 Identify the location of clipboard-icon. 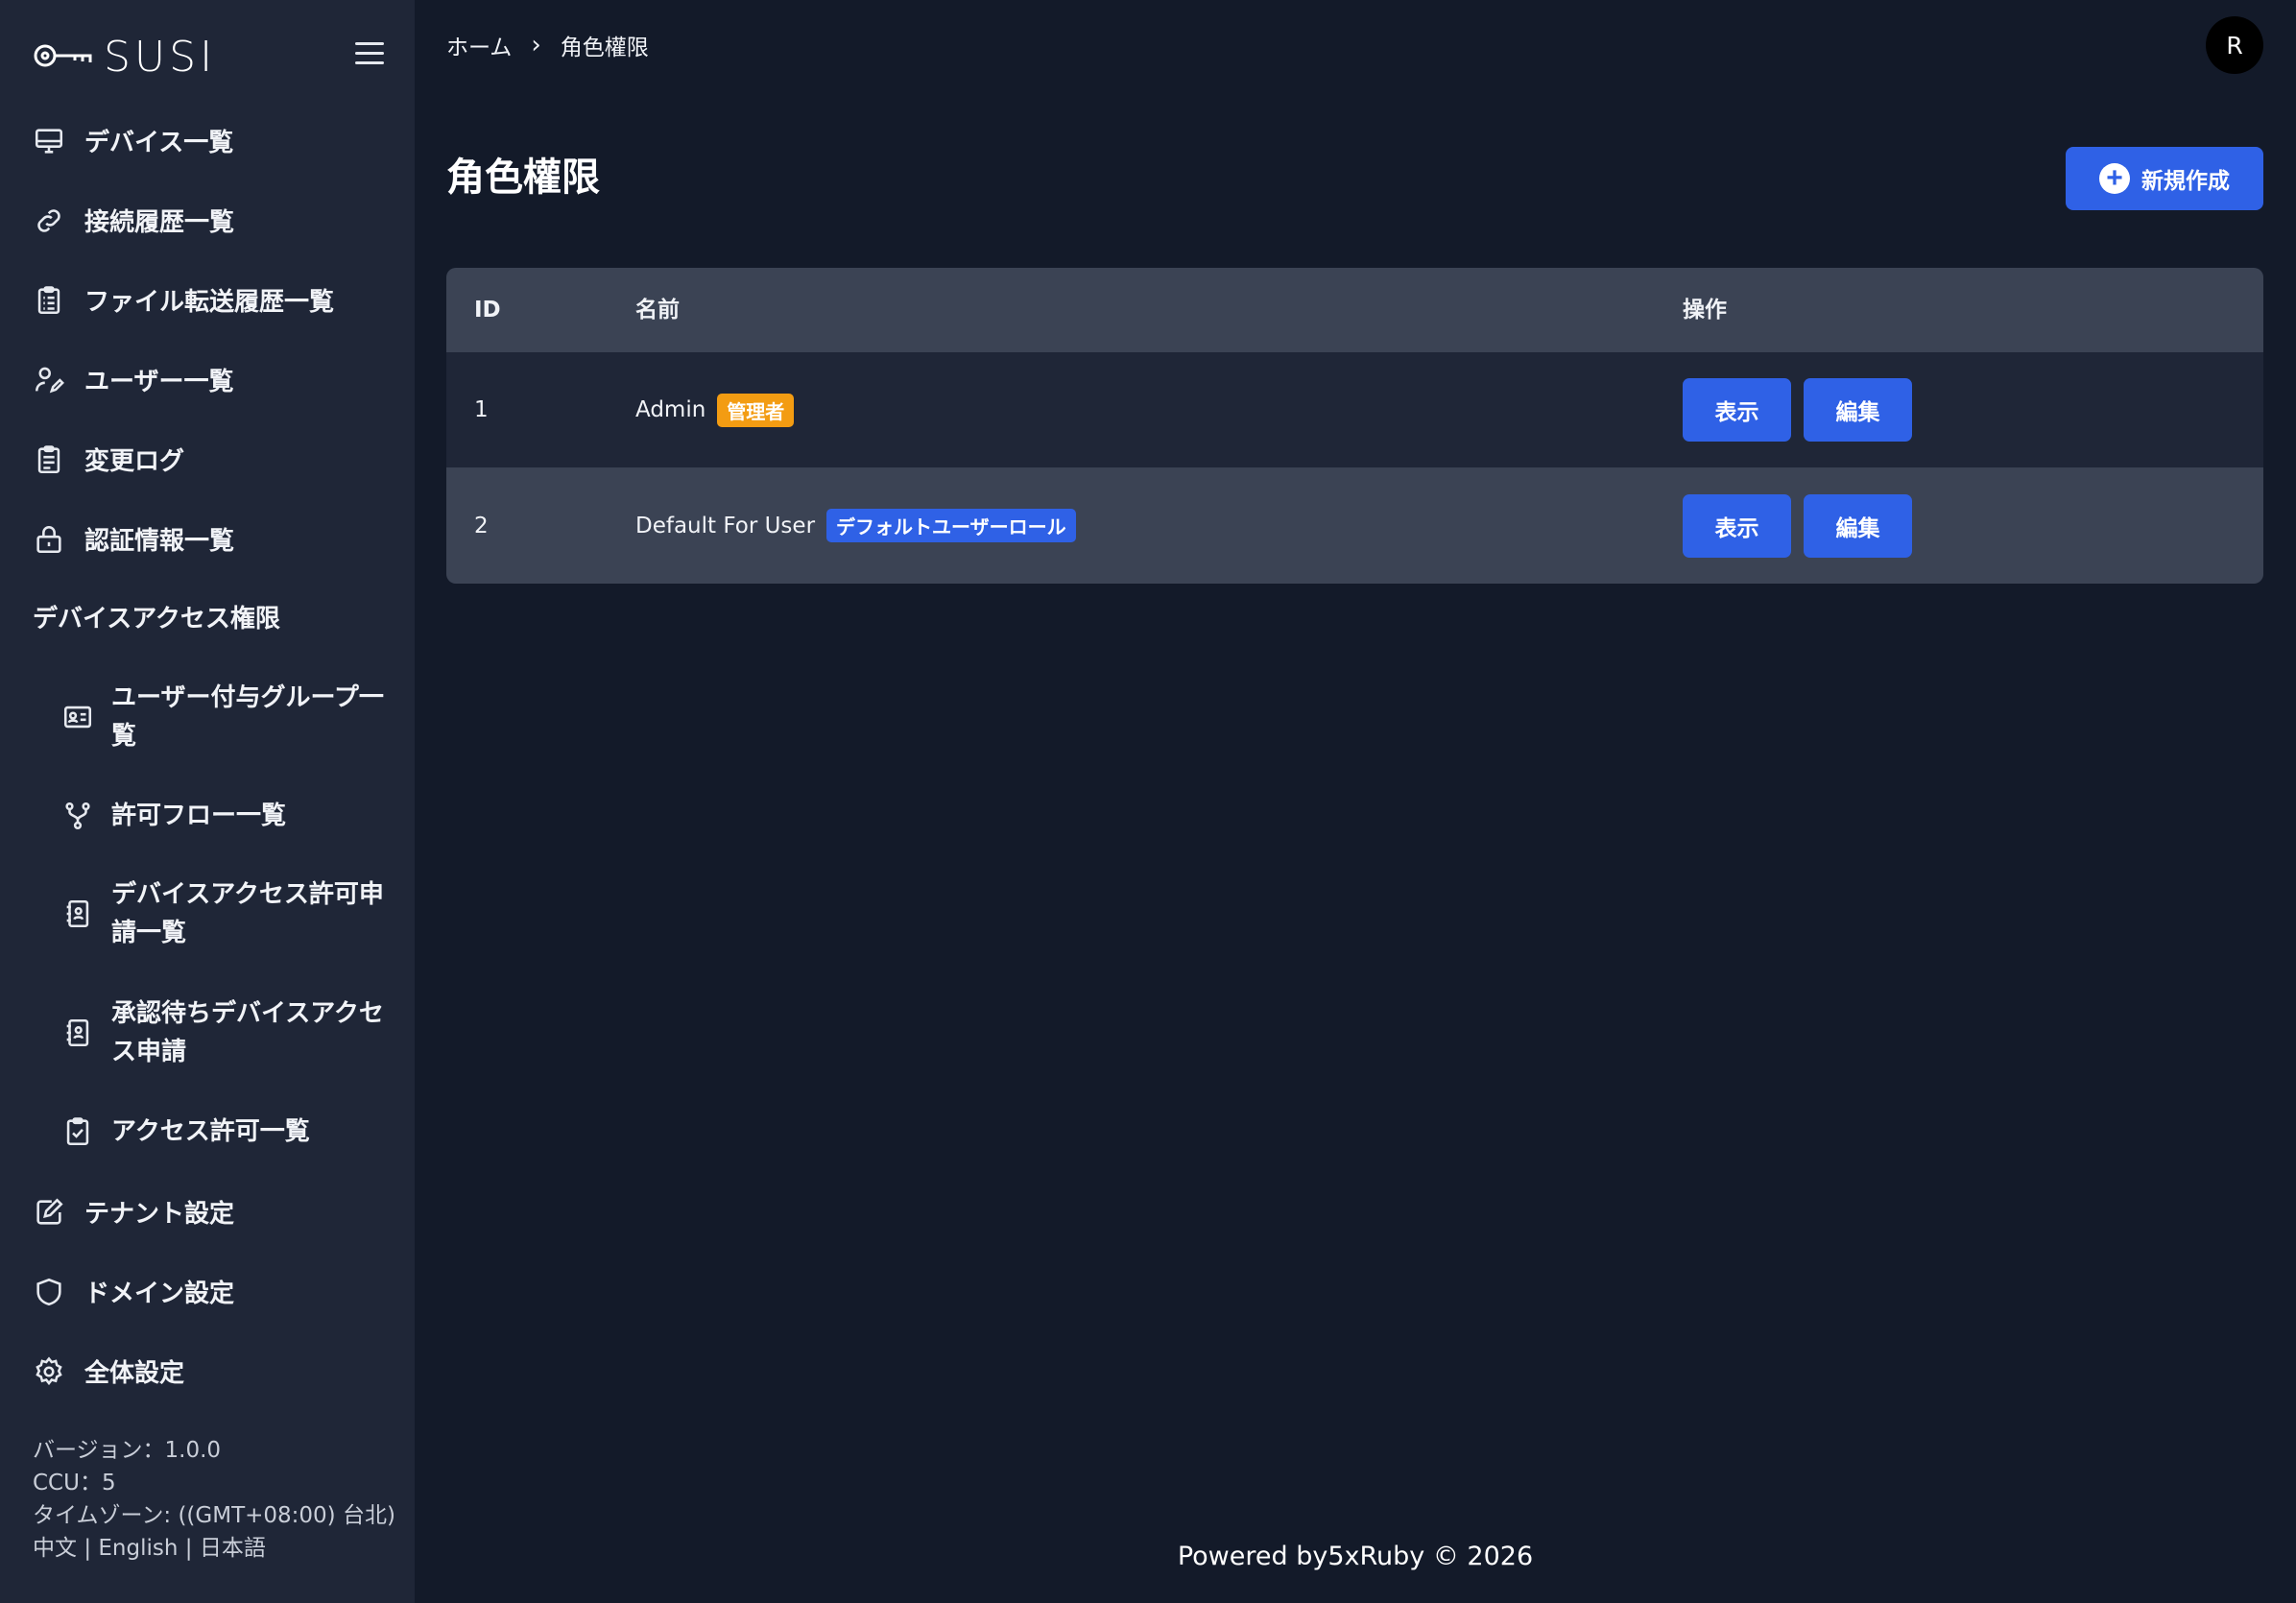
(49, 459).